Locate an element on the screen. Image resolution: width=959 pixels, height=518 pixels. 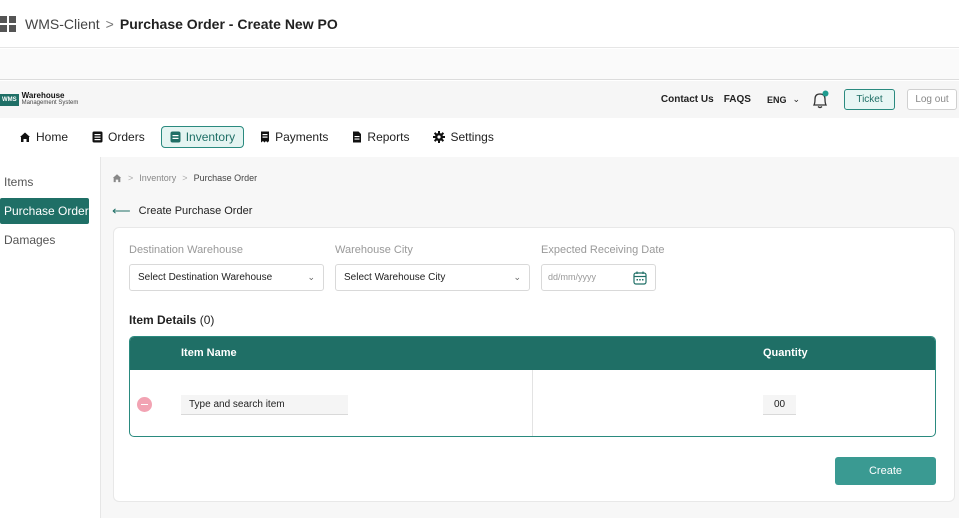
nav-home-label: Home is located at coordinates (52, 137).